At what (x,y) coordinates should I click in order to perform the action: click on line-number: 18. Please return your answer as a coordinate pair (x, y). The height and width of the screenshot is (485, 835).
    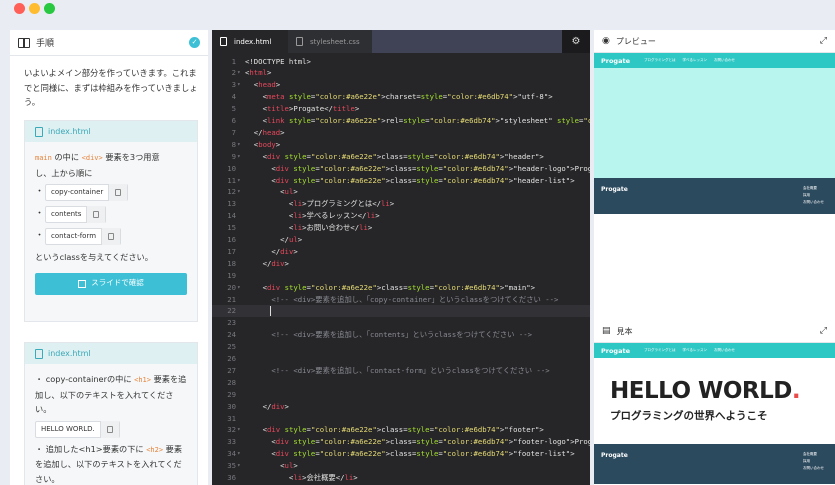
    Looking at the image, I should click on (231, 263).